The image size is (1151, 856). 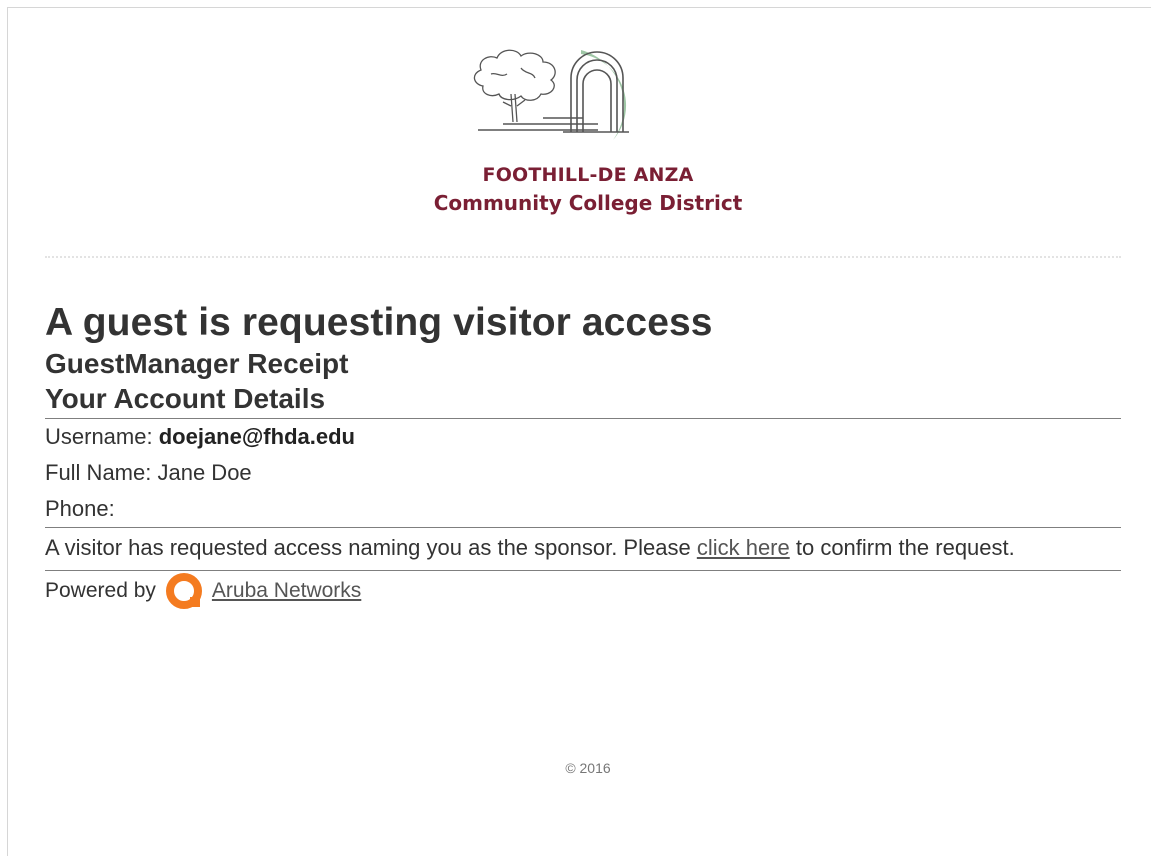 I want to click on page-title: A guest is requesting visitor access, so click(x=379, y=322).